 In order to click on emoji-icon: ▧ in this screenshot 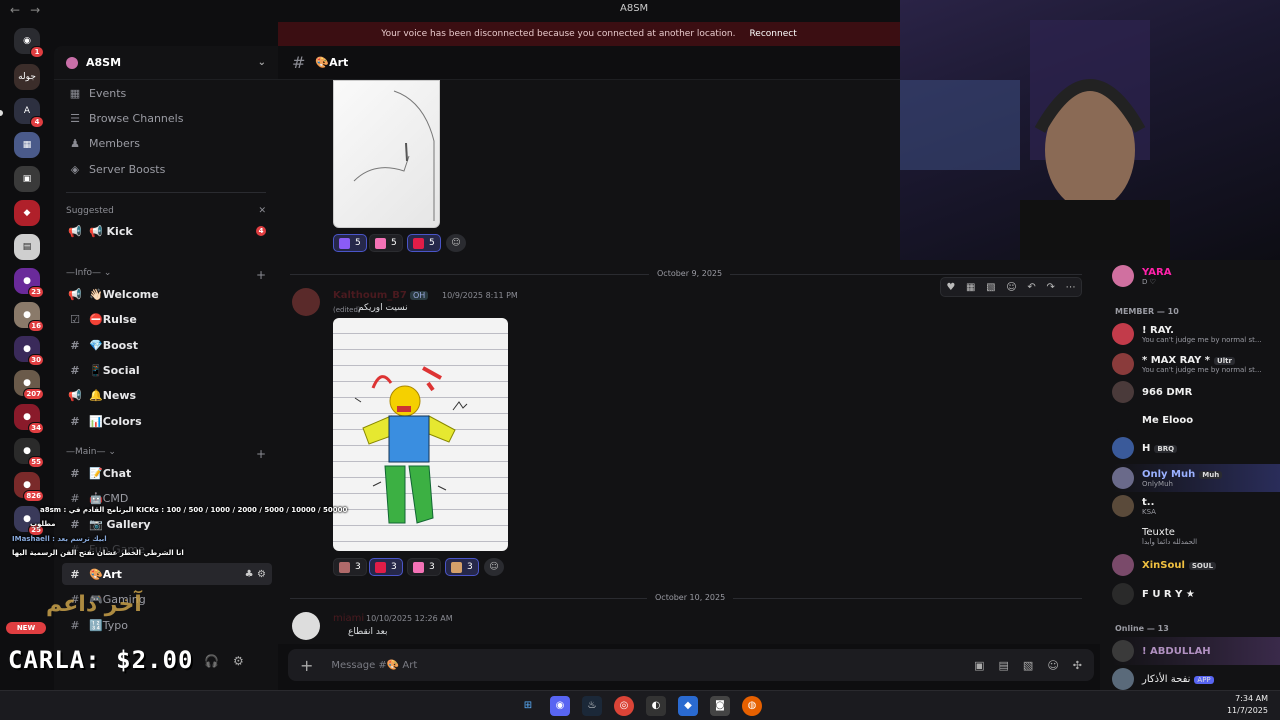, I will do `click(990, 287)`.